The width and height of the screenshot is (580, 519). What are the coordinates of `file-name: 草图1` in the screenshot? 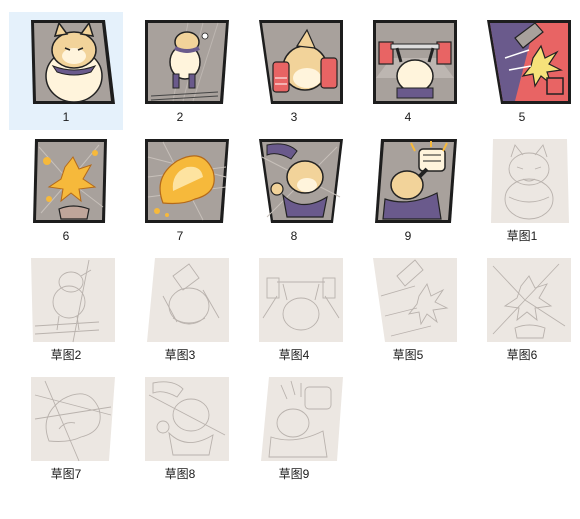 It's located at (522, 236).